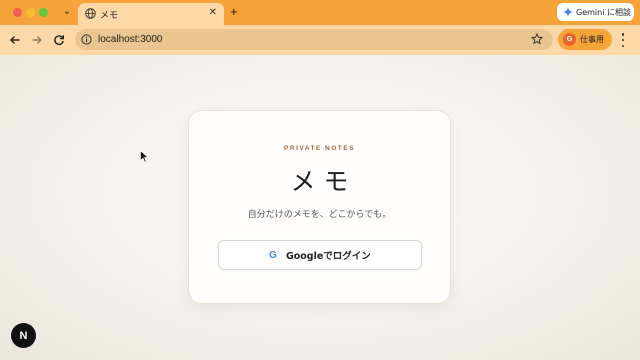 This screenshot has width=640, height=360. What do you see at coordinates (43, 12) in the screenshot?
I see `zoom-window-button` at bounding box center [43, 12].